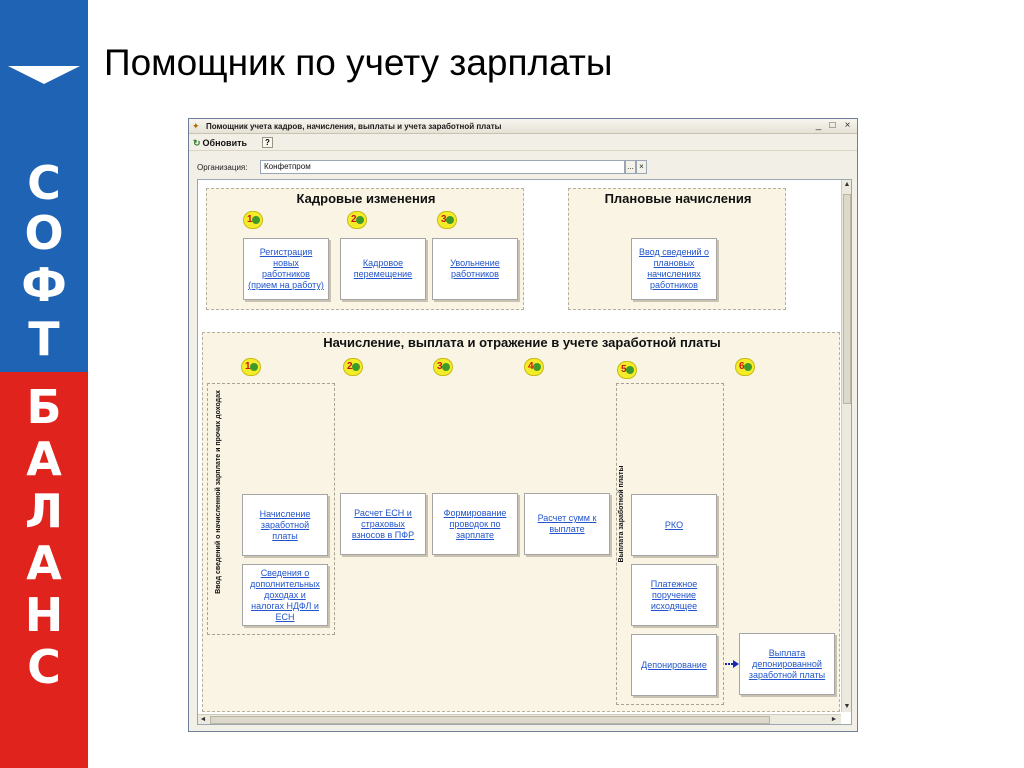 This screenshot has width=1024, height=768. What do you see at coordinates (678, 198) in the screenshot?
I see `planned-accruals-title: Плановые начисления` at bounding box center [678, 198].